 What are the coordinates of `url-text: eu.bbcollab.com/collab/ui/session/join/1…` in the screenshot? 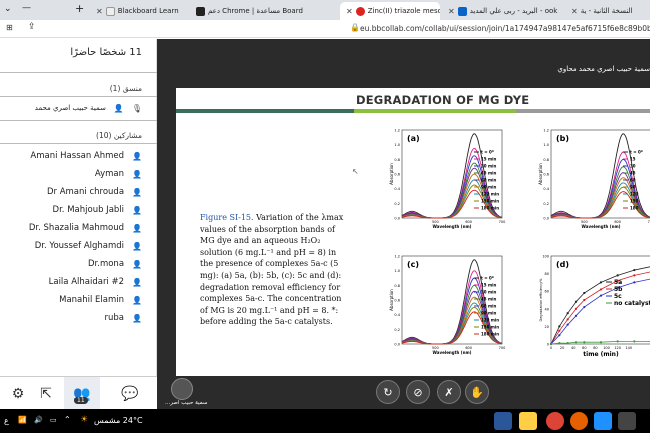 It's located at (505, 28).